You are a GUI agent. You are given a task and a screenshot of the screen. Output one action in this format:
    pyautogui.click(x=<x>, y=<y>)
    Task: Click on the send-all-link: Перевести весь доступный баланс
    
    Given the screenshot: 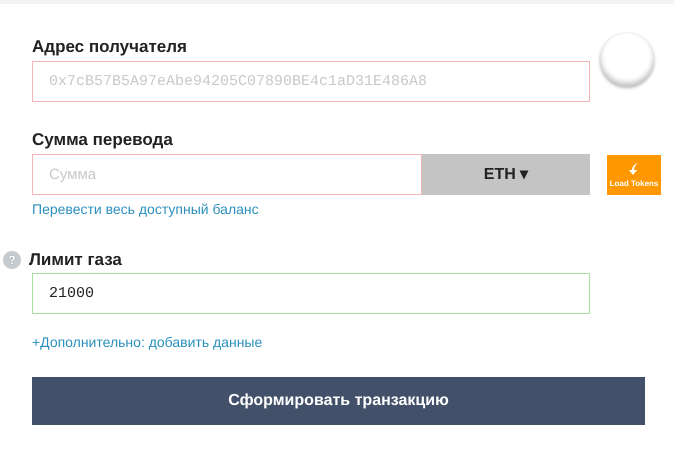 What is the action you would take?
    pyautogui.click(x=353, y=209)
    